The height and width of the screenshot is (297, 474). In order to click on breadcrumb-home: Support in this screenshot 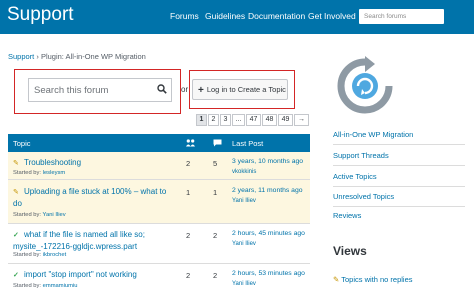, I will do `click(21, 56)`.